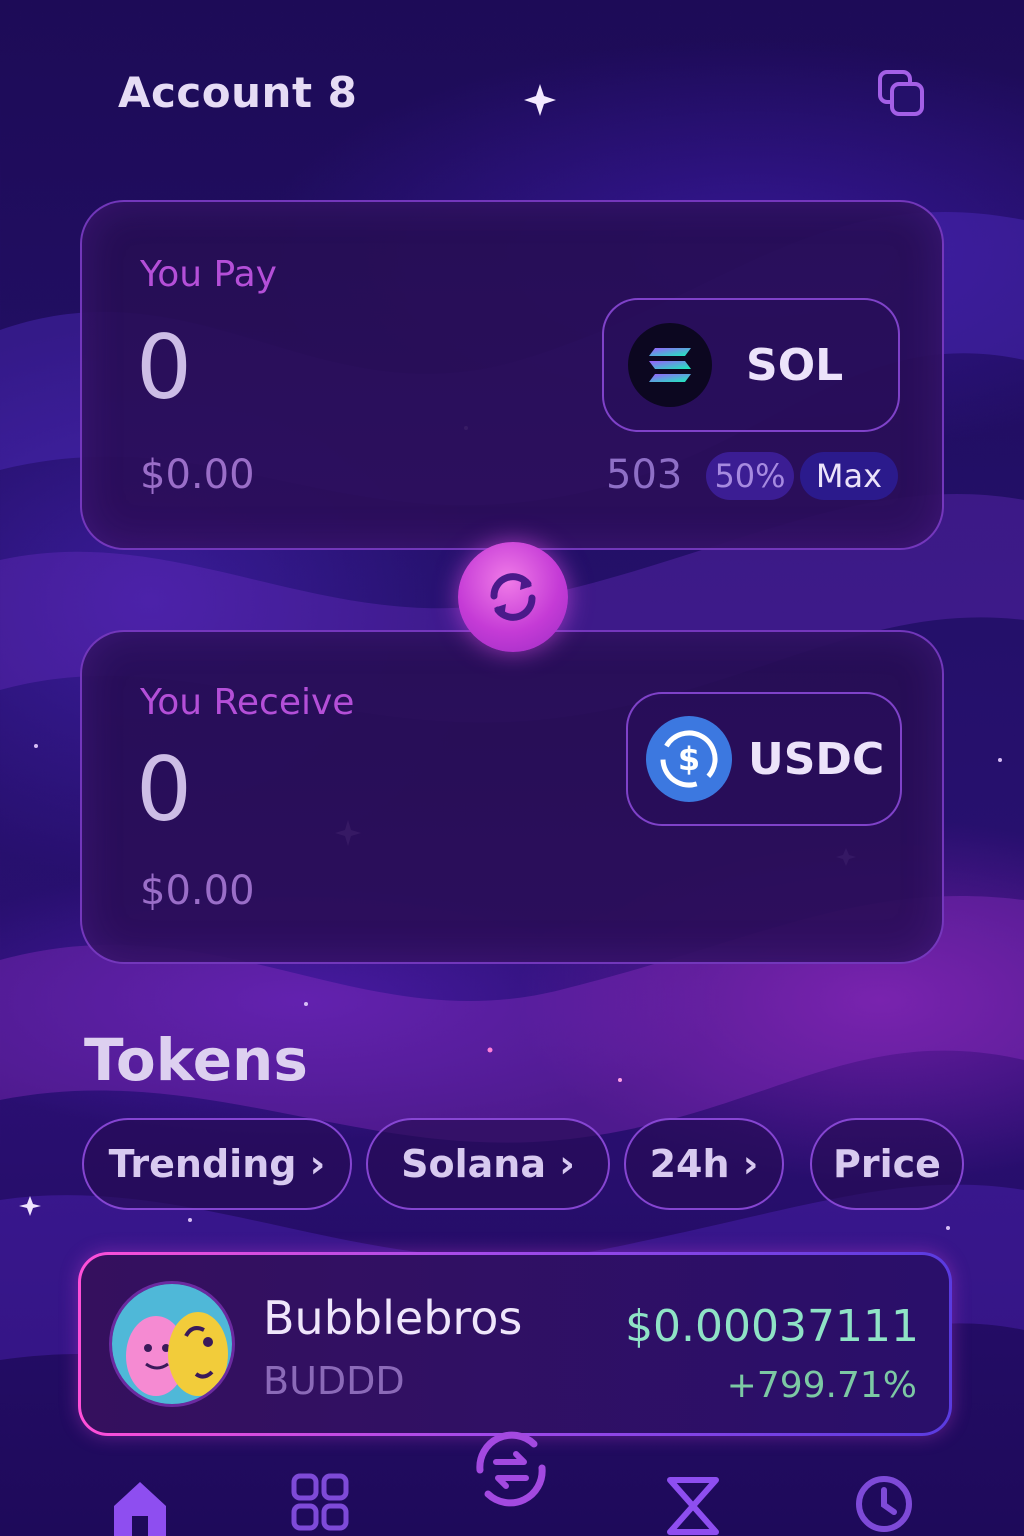 The image size is (1024, 1536). What do you see at coordinates (816, 759) in the screenshot?
I see `receive-token-symbol: USDC` at bounding box center [816, 759].